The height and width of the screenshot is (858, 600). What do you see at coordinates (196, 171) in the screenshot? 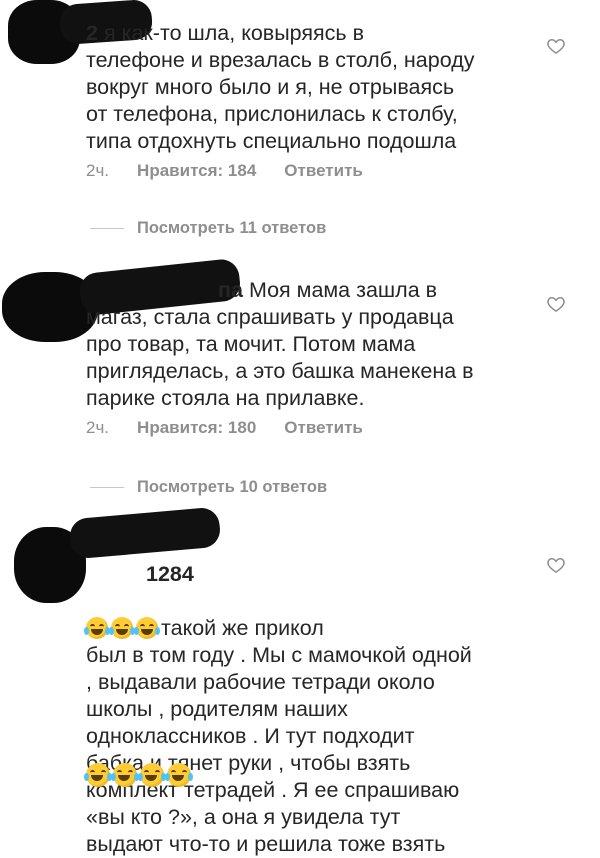
I see `likes-count: Нравится: 184` at bounding box center [196, 171].